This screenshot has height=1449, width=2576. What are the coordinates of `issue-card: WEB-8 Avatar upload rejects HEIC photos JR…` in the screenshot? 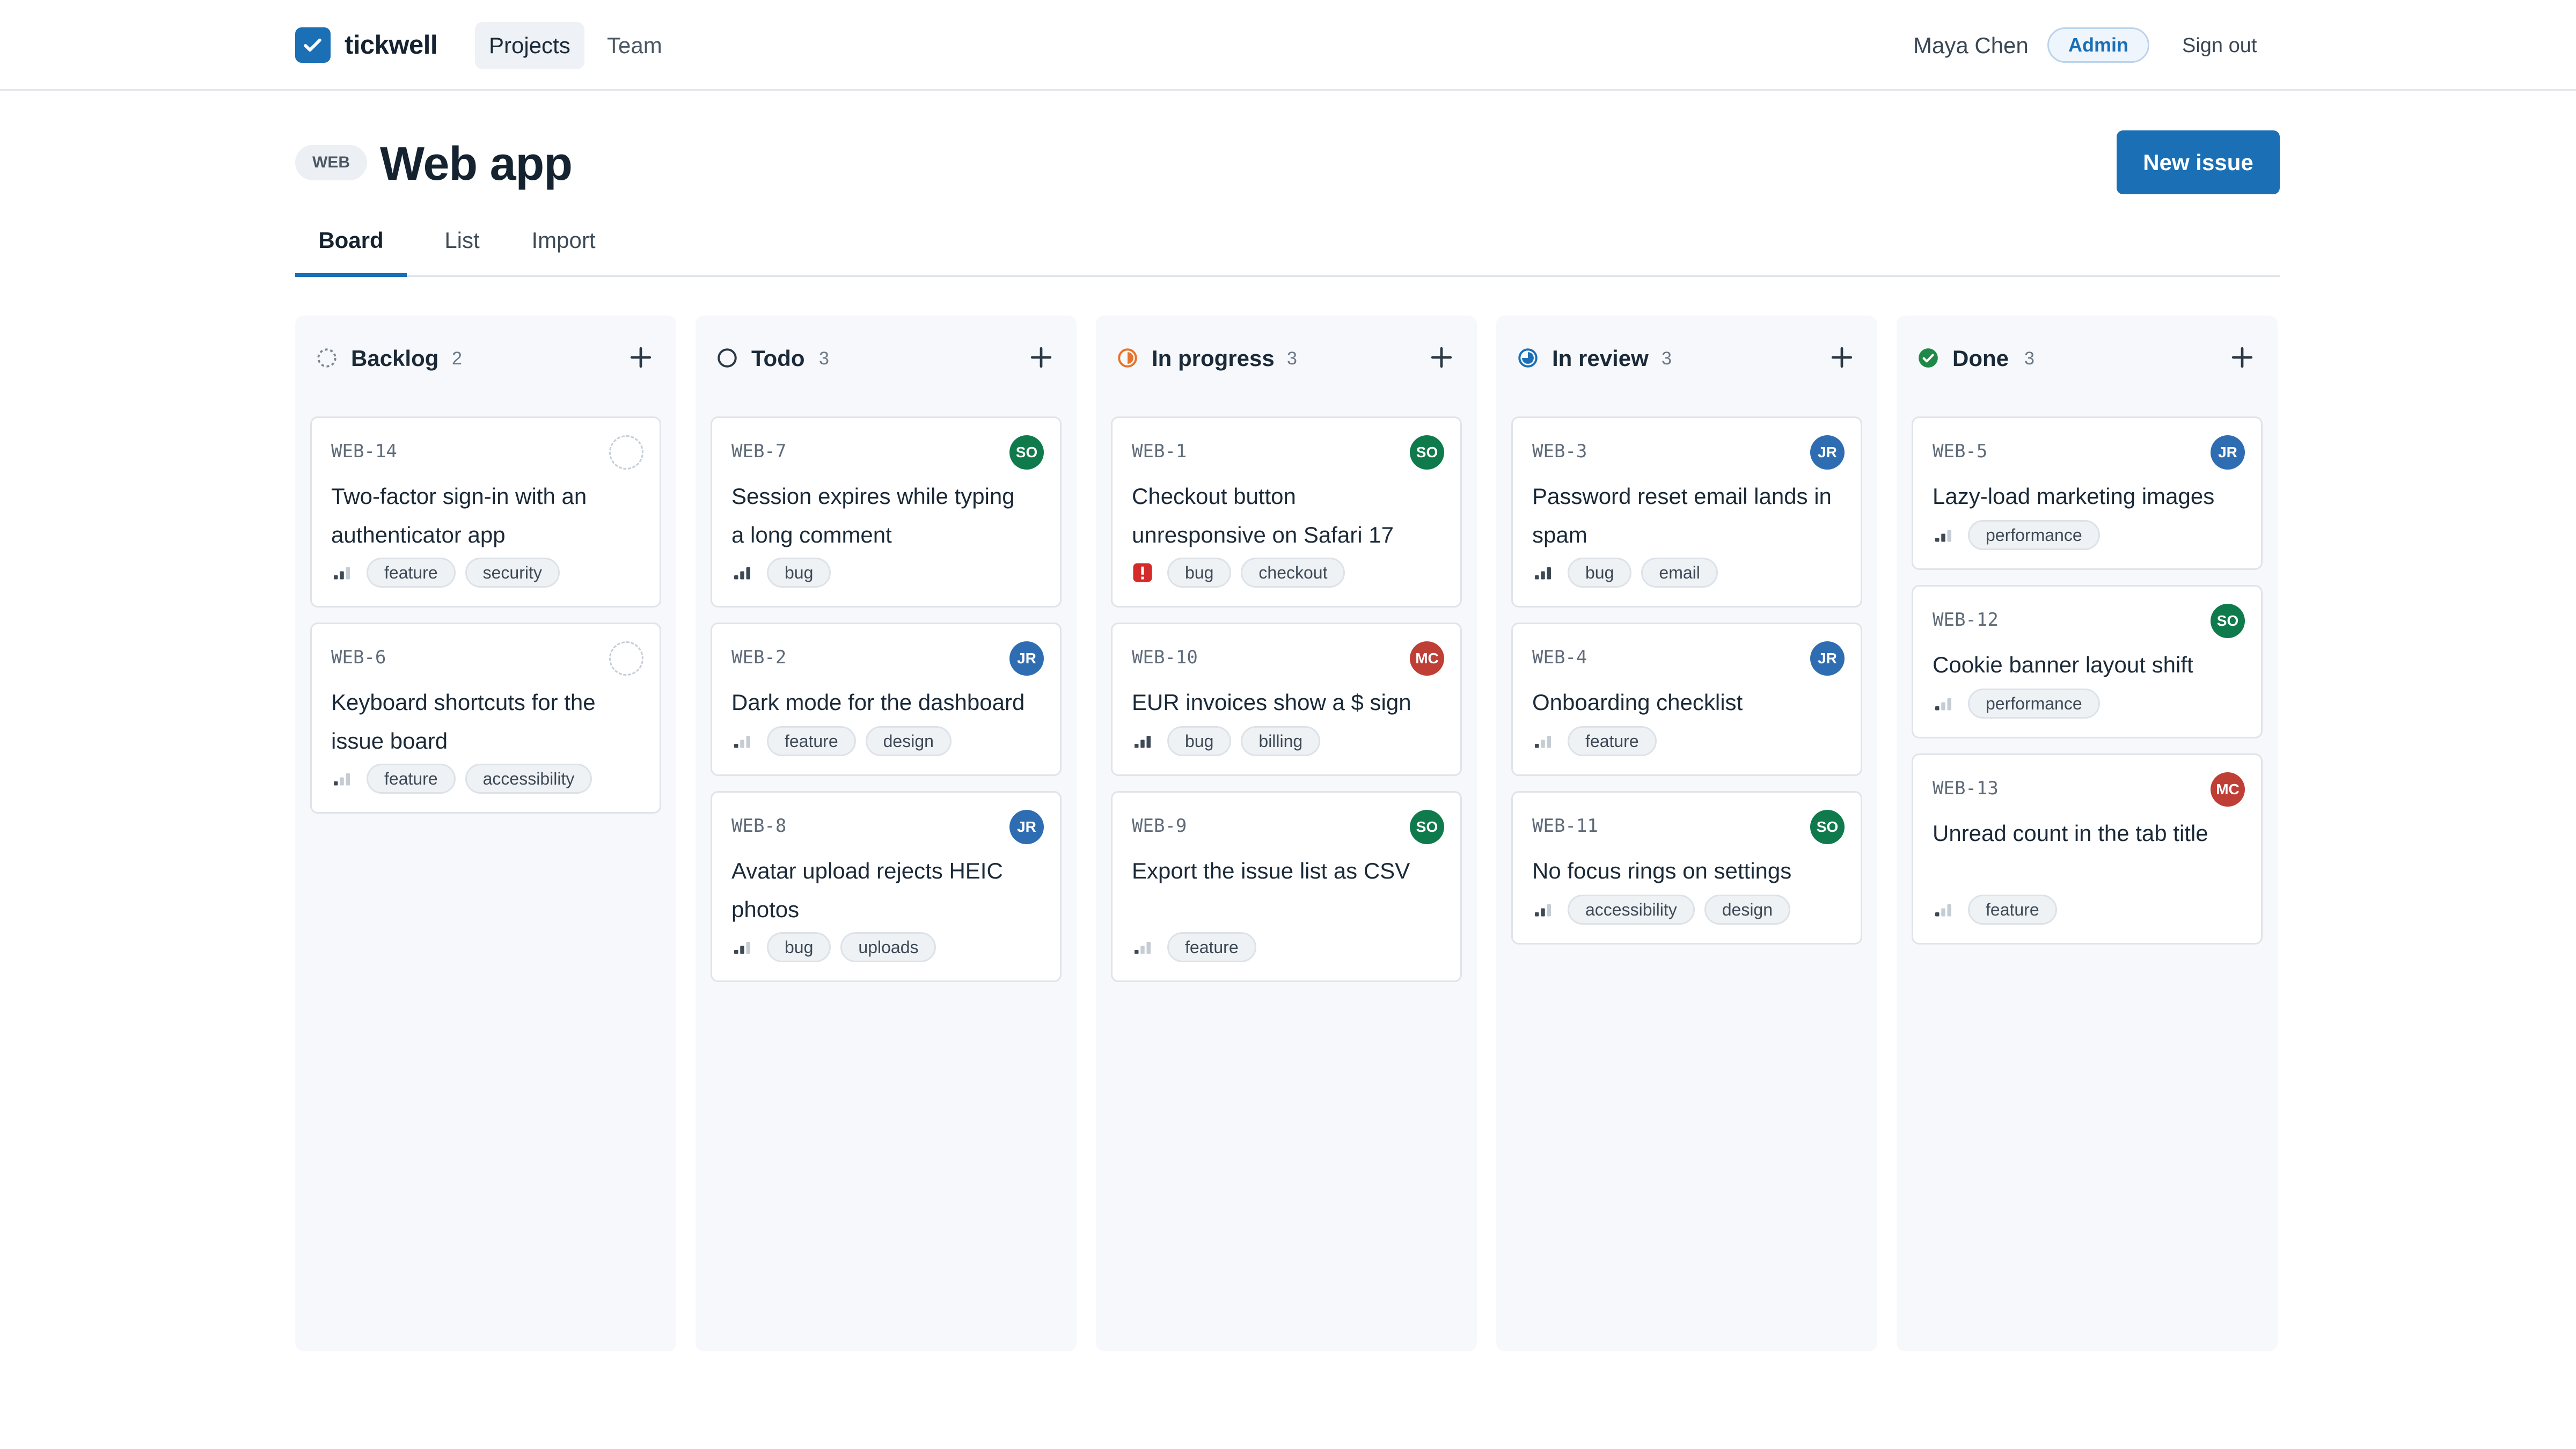 It's located at (886, 886).